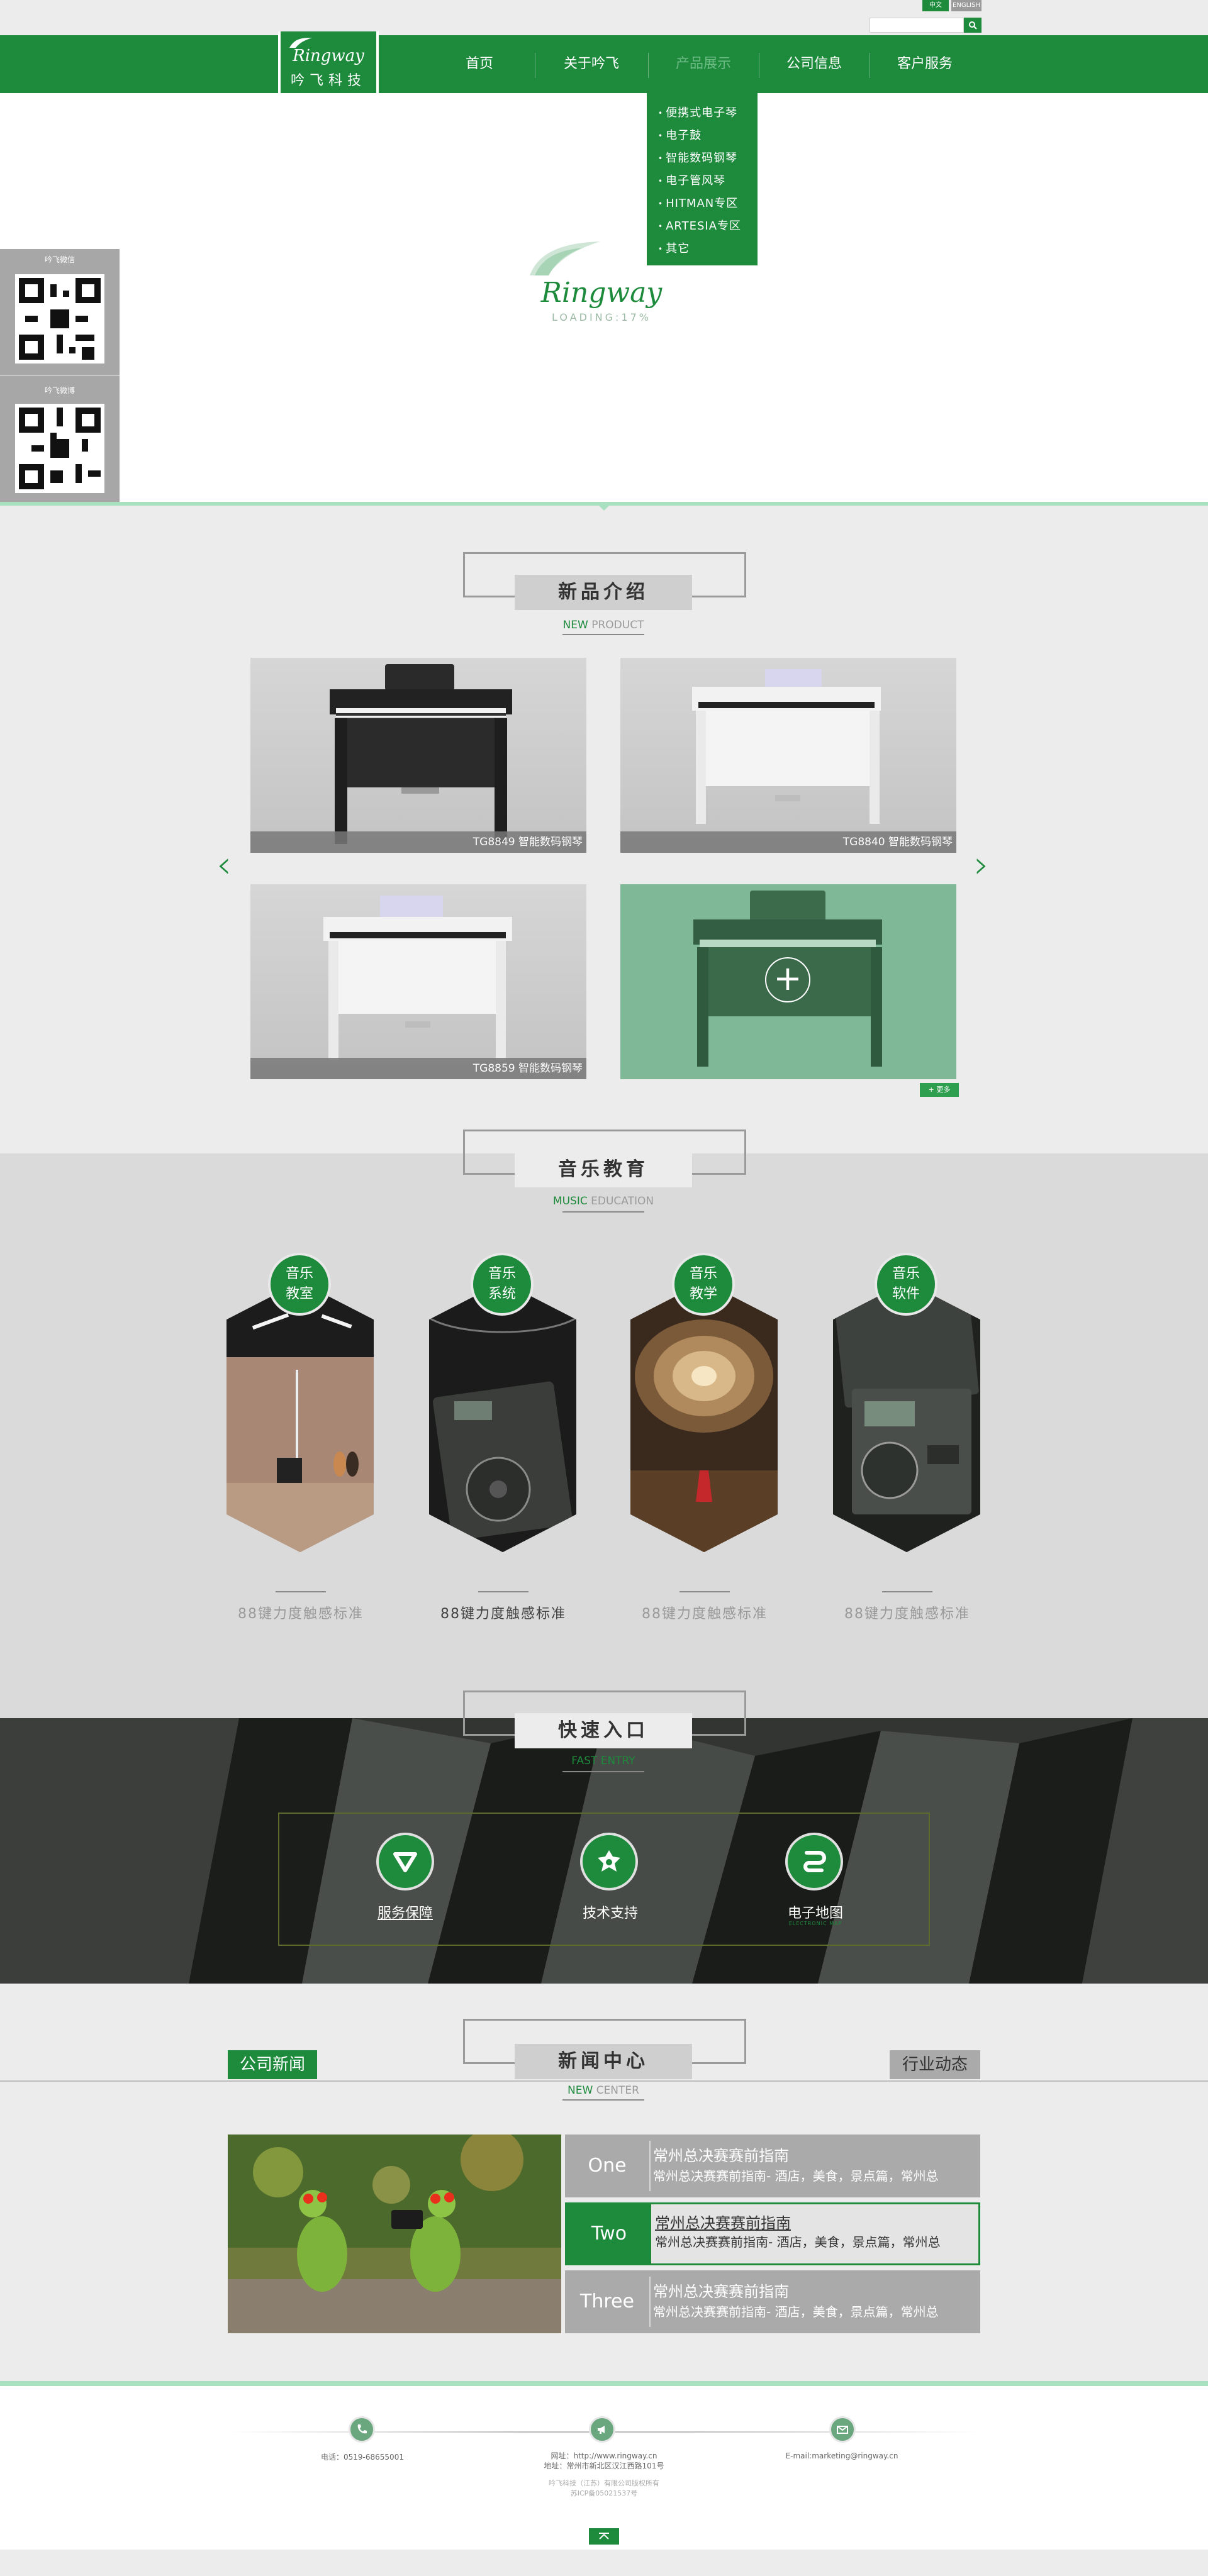 Image resolution: width=1208 pixels, height=2576 pixels. What do you see at coordinates (604, 507) in the screenshot?
I see `hero-divider-notch` at bounding box center [604, 507].